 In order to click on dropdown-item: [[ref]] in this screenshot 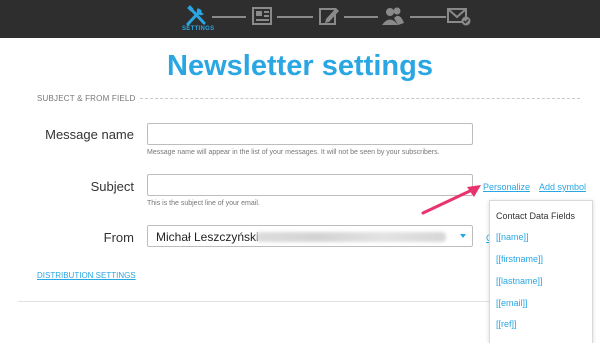, I will do `click(506, 324)`.